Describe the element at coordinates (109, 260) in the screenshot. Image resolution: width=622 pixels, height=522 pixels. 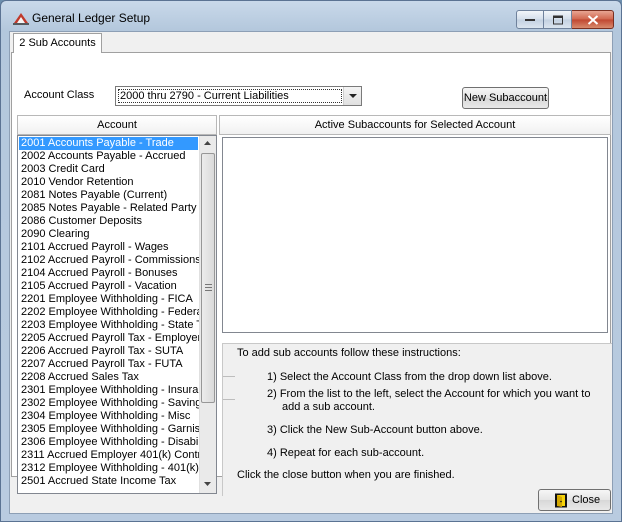
I see `account-list-item: 2102 Accrued Payroll - Commissions` at that location.